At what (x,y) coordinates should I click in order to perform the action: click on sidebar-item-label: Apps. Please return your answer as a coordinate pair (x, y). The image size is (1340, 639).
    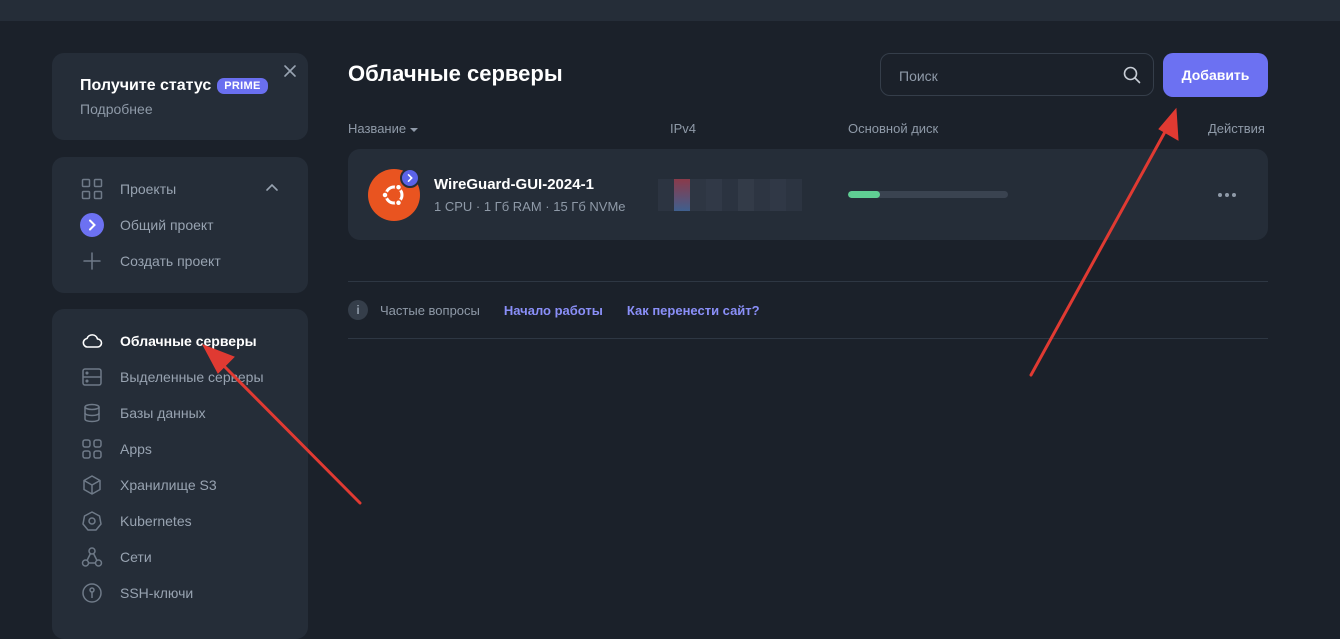
    Looking at the image, I should click on (136, 449).